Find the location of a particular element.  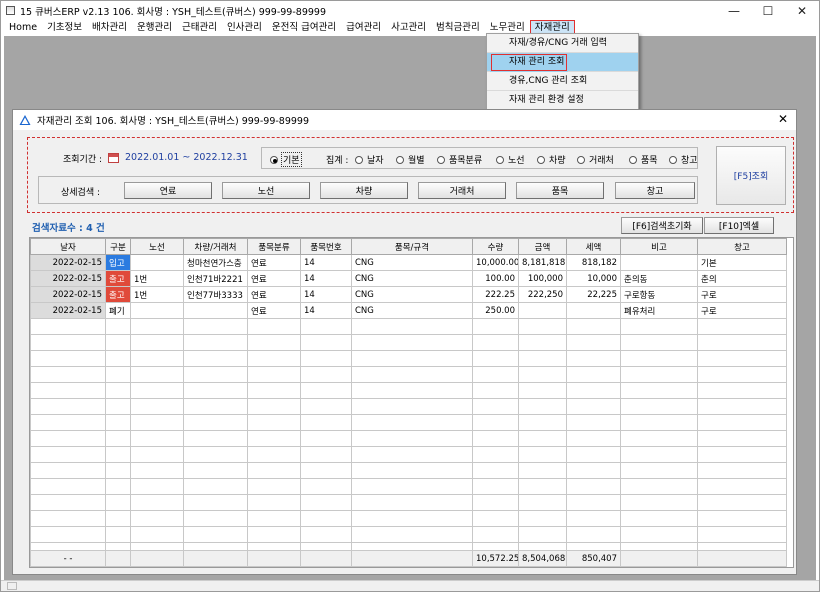

cell-tax is located at coordinates (593, 310).